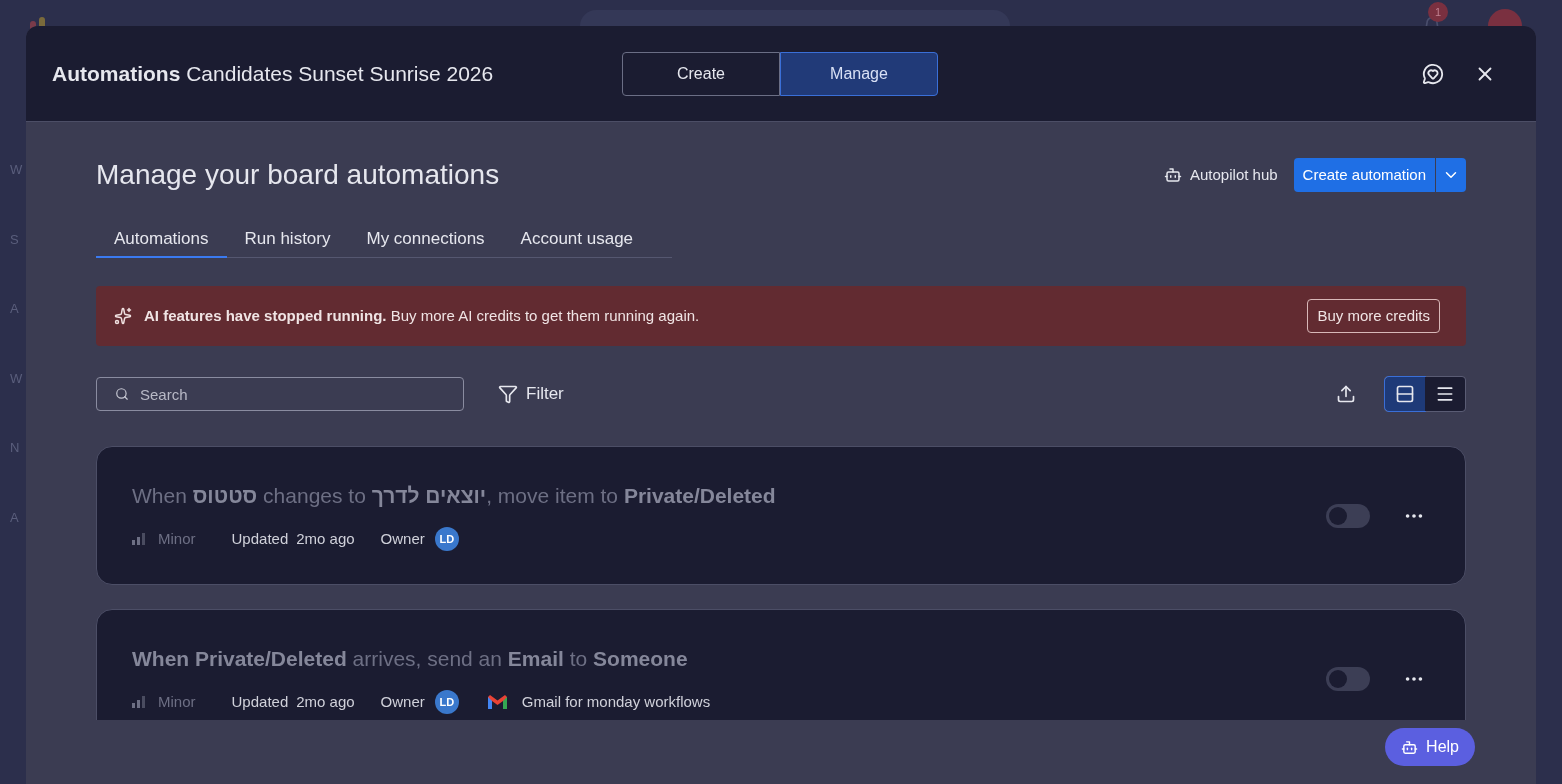 This screenshot has height=784, width=1562. I want to click on export-icon, so click(1346, 394).